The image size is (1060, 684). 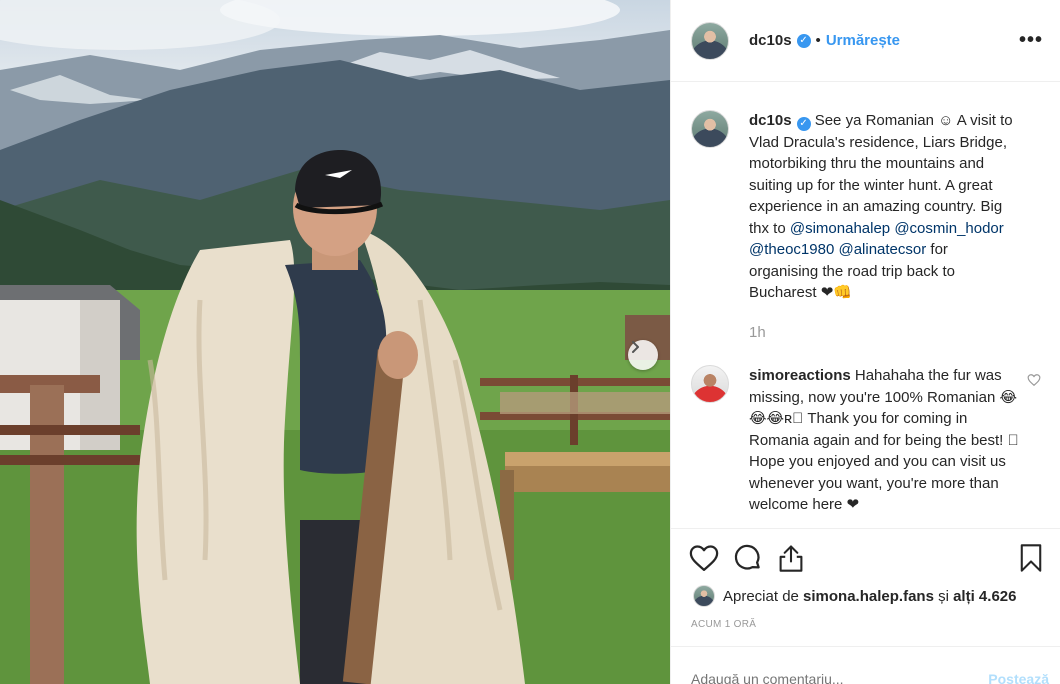 What do you see at coordinates (723, 624) in the screenshot?
I see `post-timestamp: Acum 1 oră` at bounding box center [723, 624].